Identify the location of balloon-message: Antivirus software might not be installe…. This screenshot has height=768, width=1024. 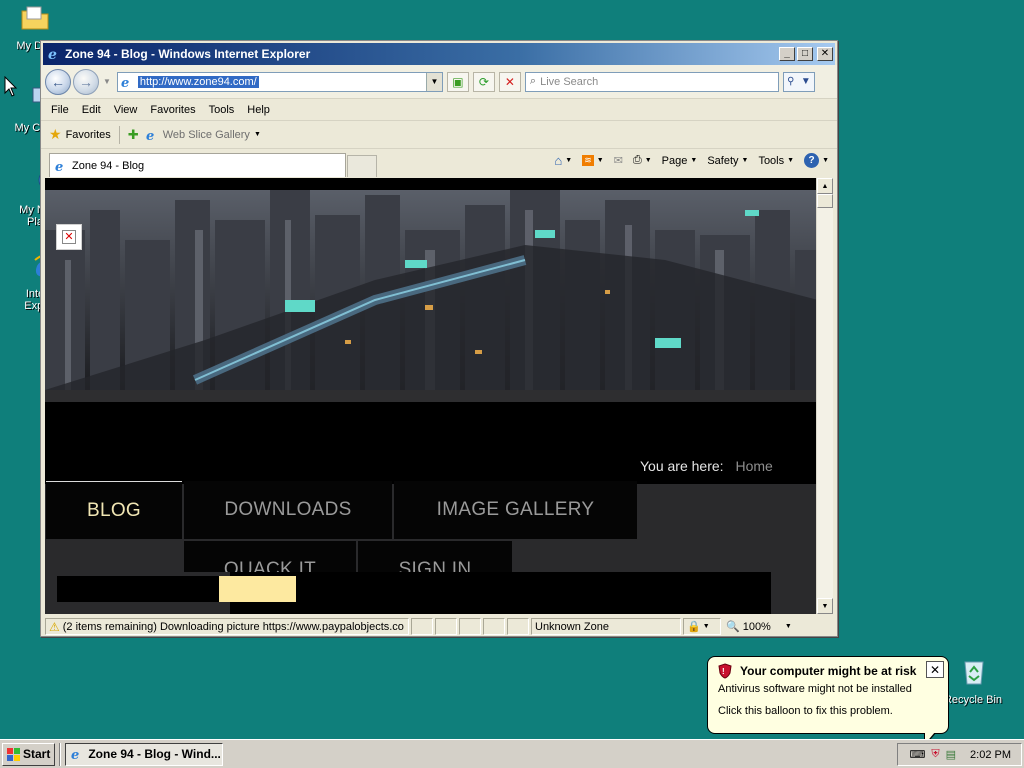
(815, 689).